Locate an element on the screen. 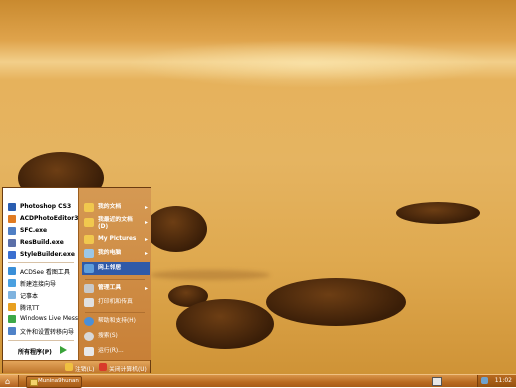 This screenshot has width=516, height=388. network-tray-icon is located at coordinates (484, 380).